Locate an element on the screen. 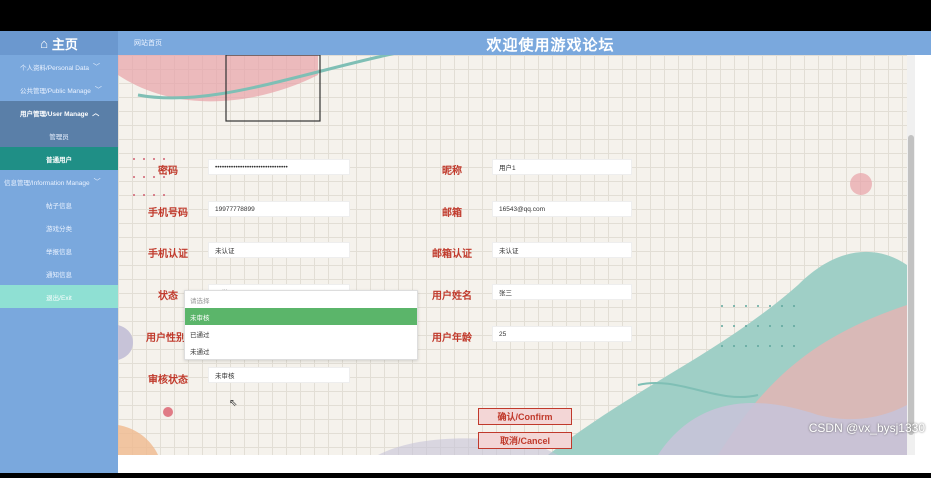  sidebar-item-reports: 举报信息 is located at coordinates (59, 250).